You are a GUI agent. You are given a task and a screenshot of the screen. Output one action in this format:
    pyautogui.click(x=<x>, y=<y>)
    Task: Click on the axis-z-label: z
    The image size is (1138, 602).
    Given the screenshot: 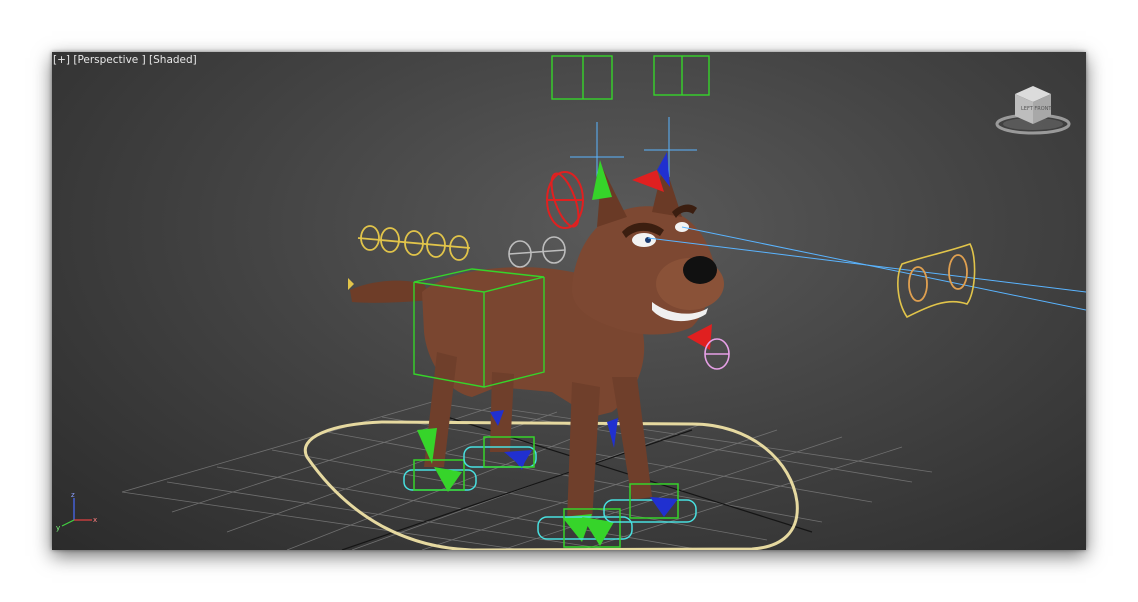 What is the action you would take?
    pyautogui.click(x=73, y=495)
    